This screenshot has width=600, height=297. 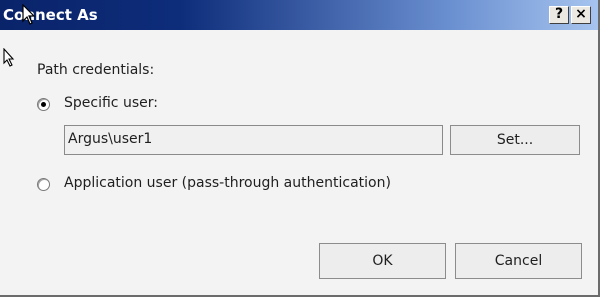 What do you see at coordinates (43, 184) in the screenshot?
I see `application-user-radio` at bounding box center [43, 184].